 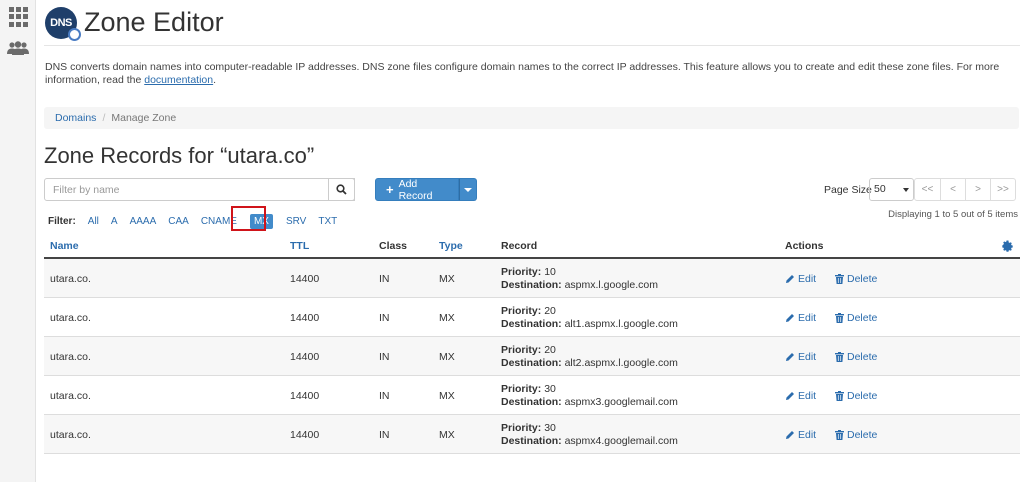 I want to click on apps-grid-icon, so click(x=18, y=17).